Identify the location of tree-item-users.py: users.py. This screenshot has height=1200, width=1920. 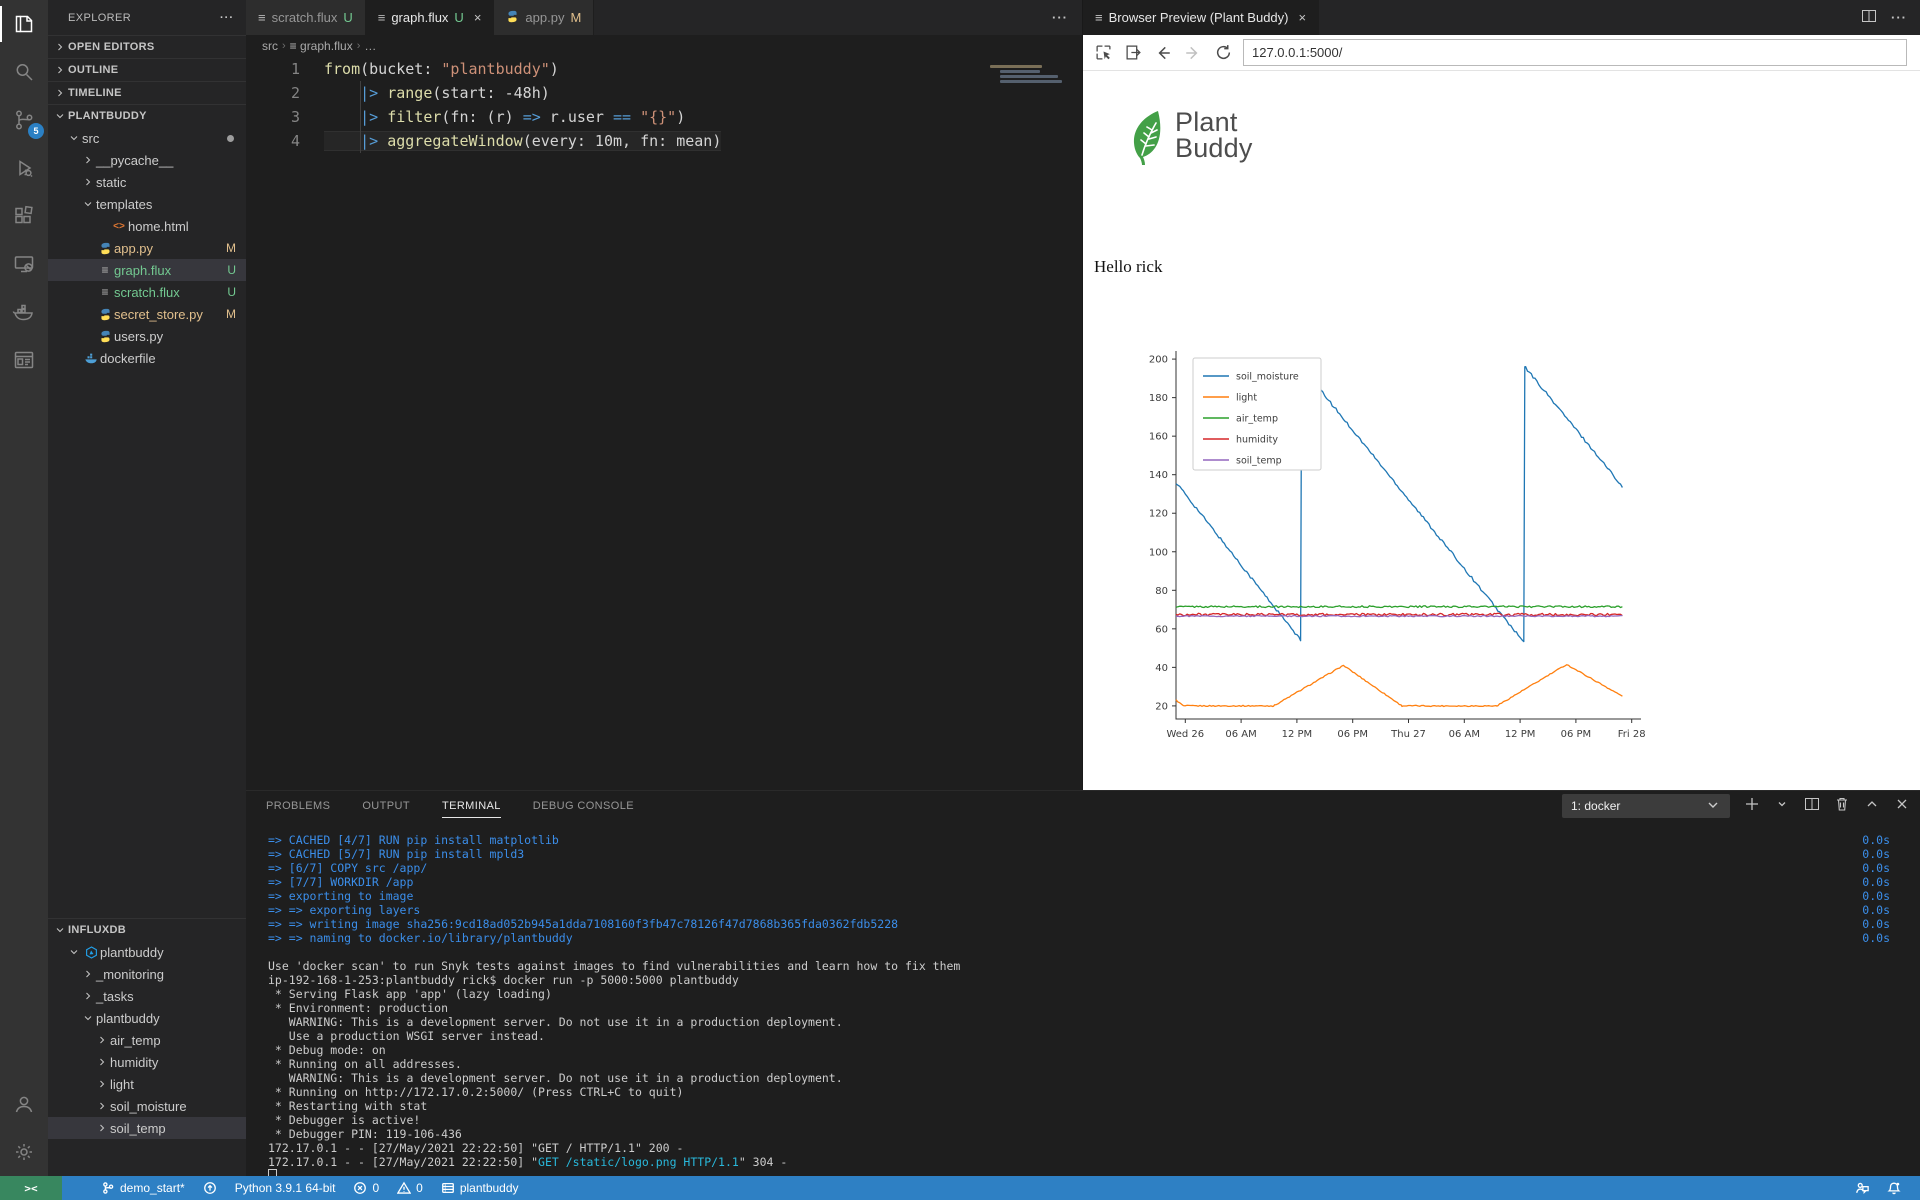
(147, 336).